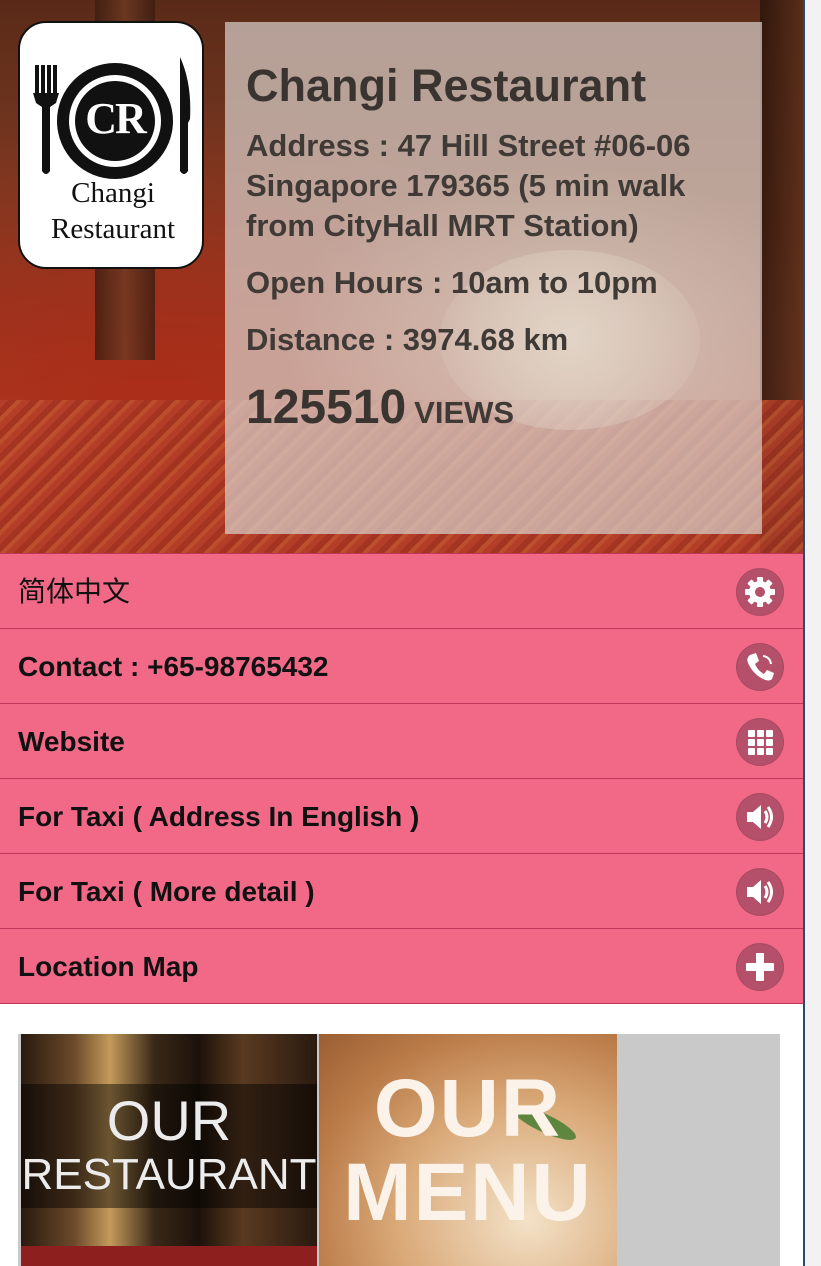 The width and height of the screenshot is (821, 1266). I want to click on menu-item-contact: Contact : +65-98765432, so click(401, 666).